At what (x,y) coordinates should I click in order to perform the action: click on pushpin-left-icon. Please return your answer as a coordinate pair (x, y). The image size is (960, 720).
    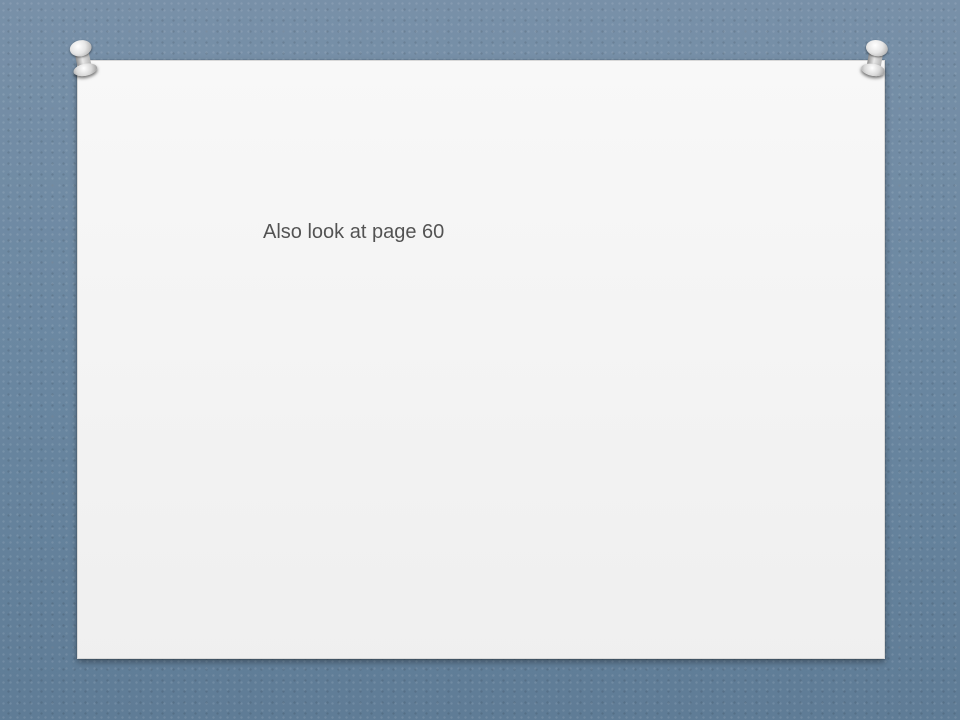
    Looking at the image, I should click on (82, 59).